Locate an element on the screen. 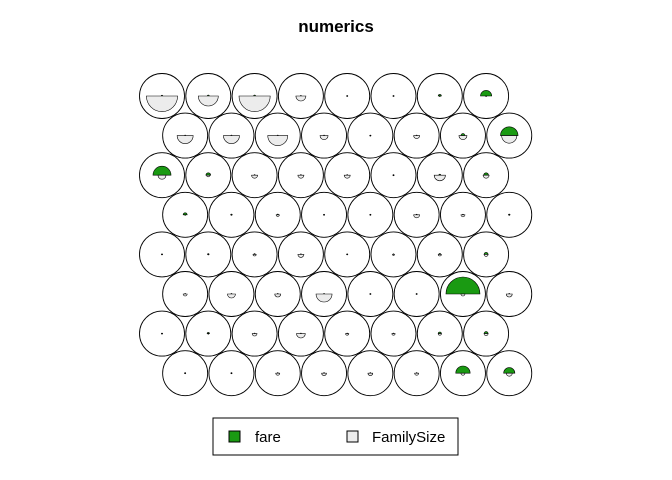 The image size is (672, 480). legend-swatch-familysize is located at coordinates (352, 436).